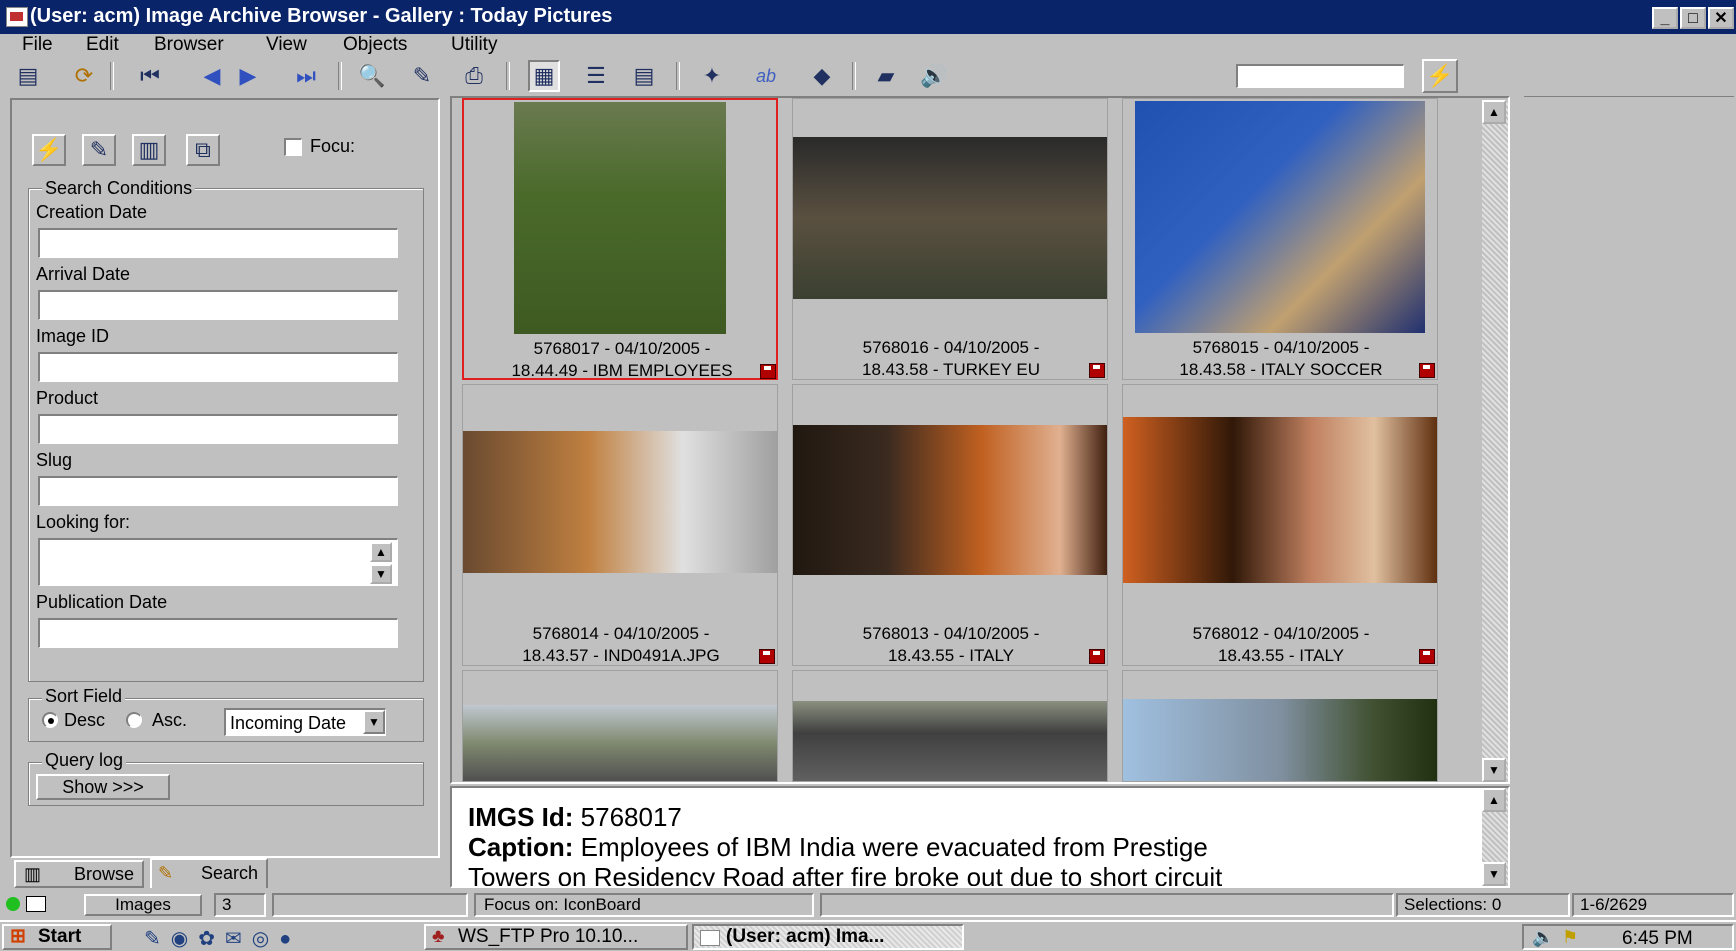  I want to click on menu-view: View, so click(286, 45).